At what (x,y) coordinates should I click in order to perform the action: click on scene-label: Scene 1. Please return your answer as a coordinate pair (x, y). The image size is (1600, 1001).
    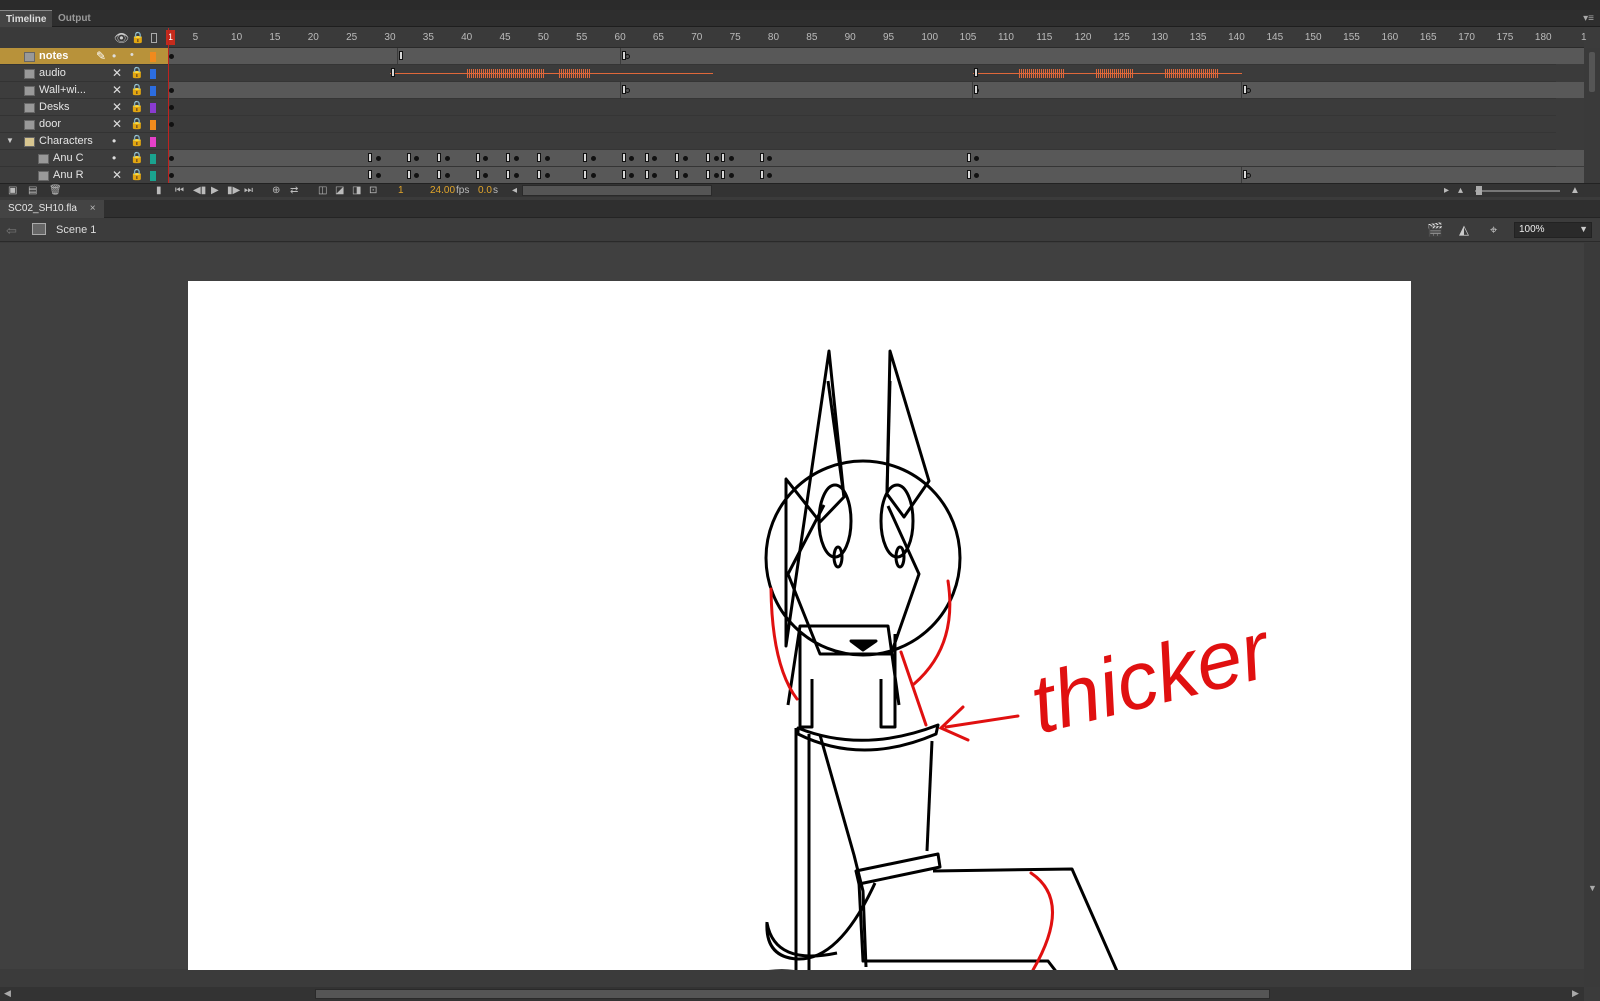
    Looking at the image, I should click on (76, 230).